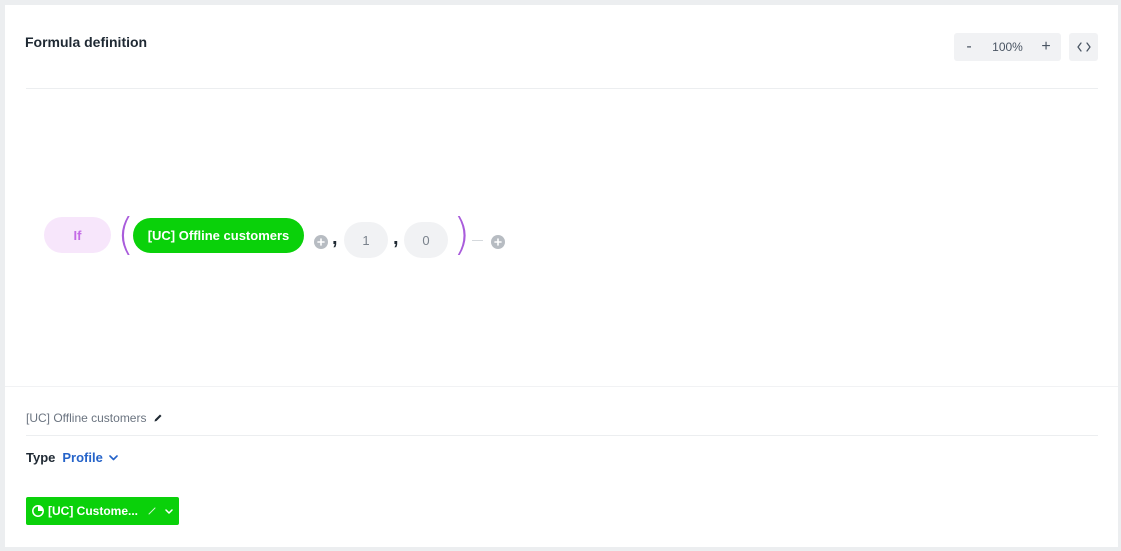 The image size is (1121, 551). I want to click on segment-name-row: [UC] Offline customers, so click(94, 418).